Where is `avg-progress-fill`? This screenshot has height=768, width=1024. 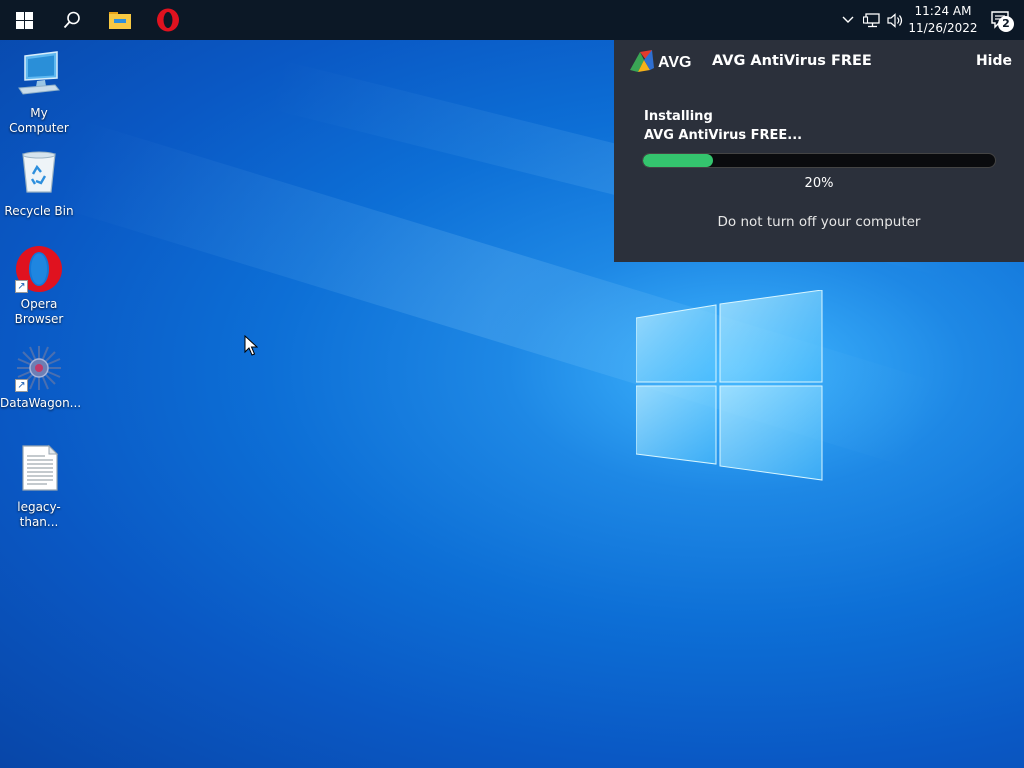
avg-progress-fill is located at coordinates (678, 160).